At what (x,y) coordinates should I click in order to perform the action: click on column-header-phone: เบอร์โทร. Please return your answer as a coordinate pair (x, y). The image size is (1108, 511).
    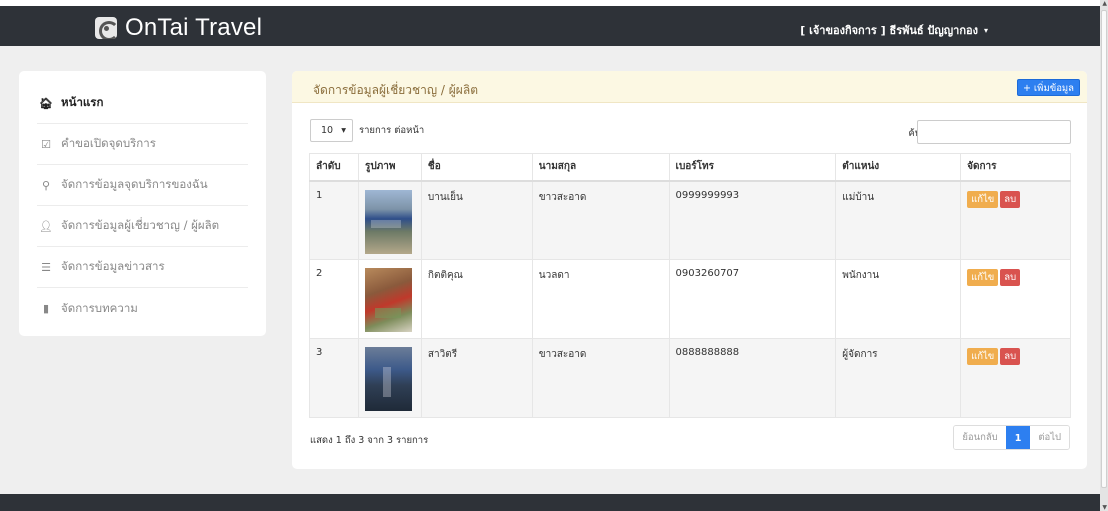
    Looking at the image, I should click on (752, 167).